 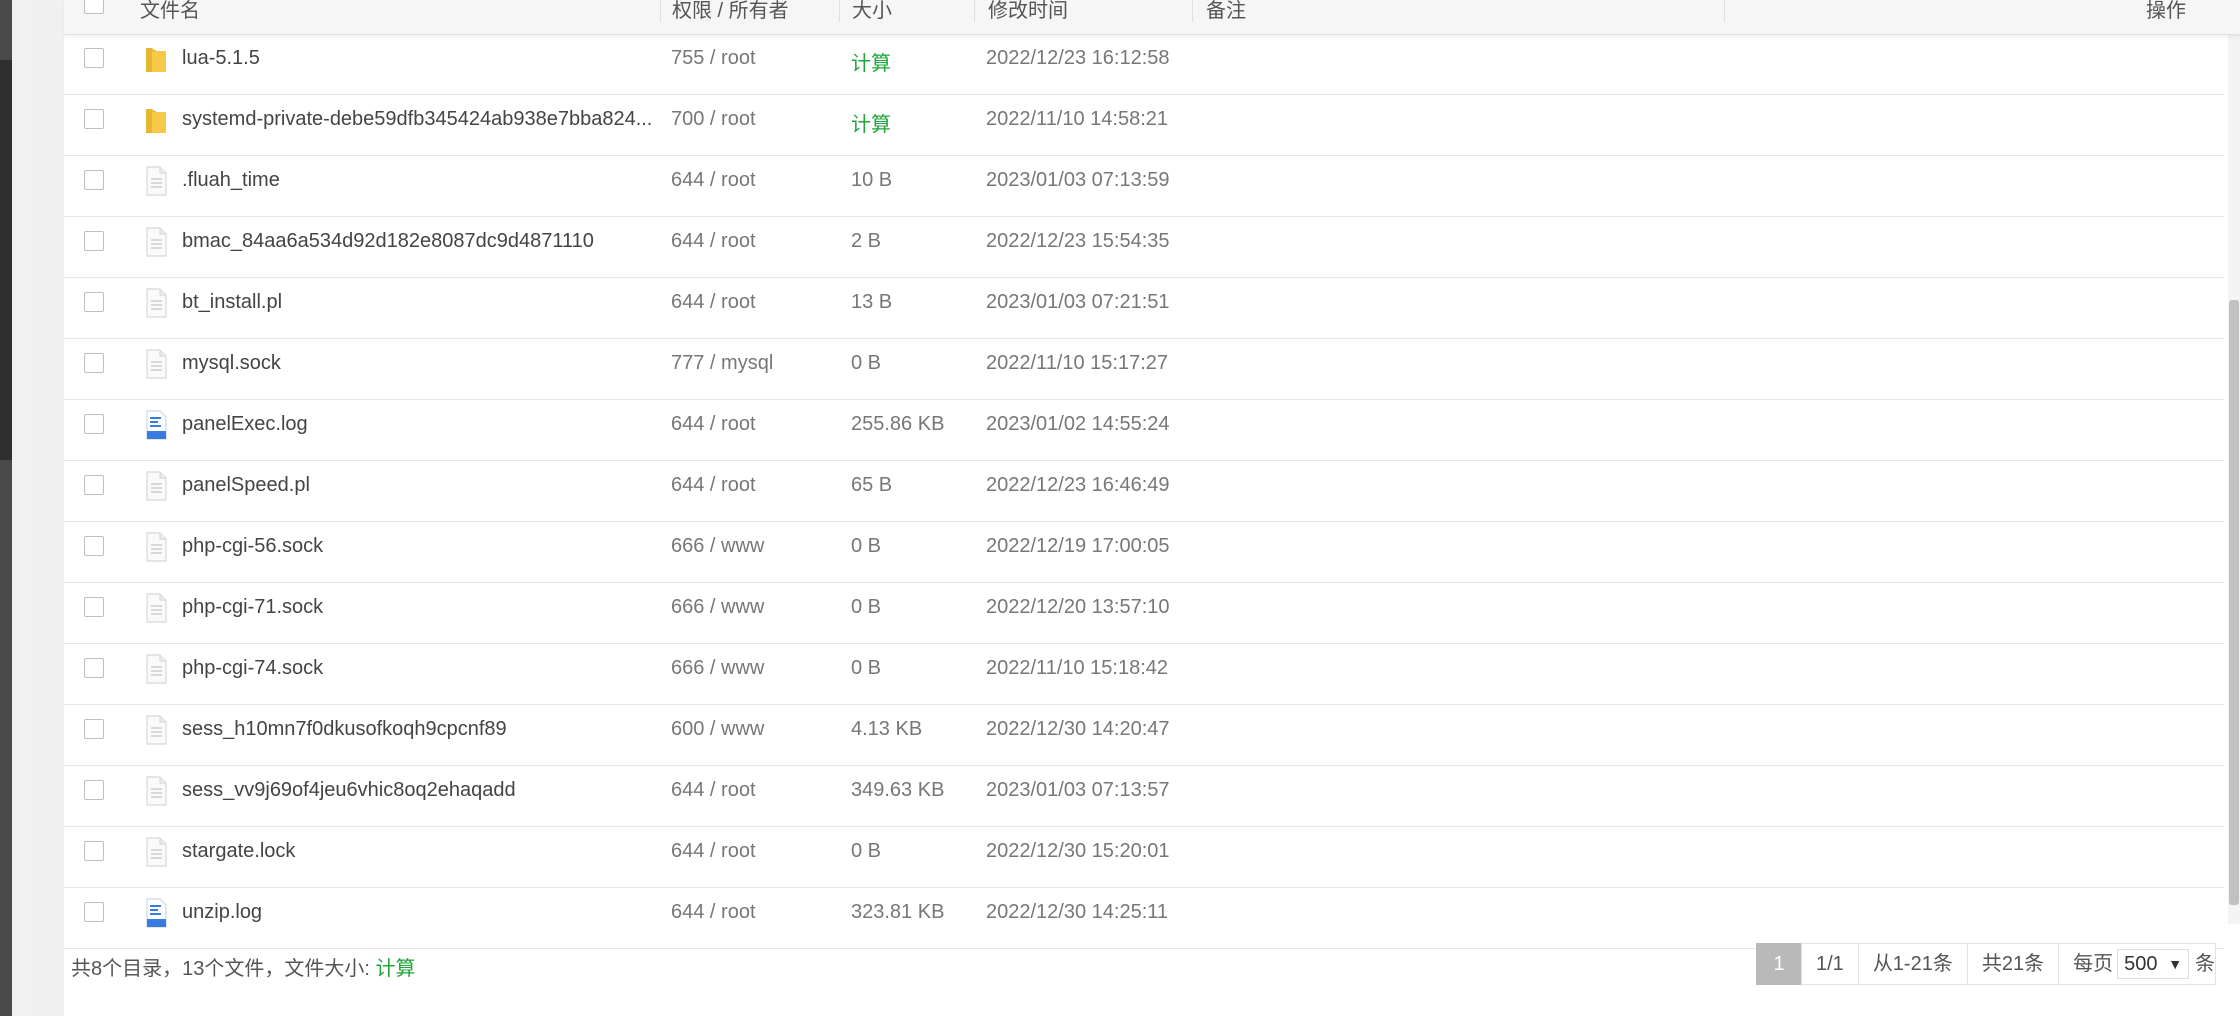 I want to click on background-window-shade, so click(x=6, y=260).